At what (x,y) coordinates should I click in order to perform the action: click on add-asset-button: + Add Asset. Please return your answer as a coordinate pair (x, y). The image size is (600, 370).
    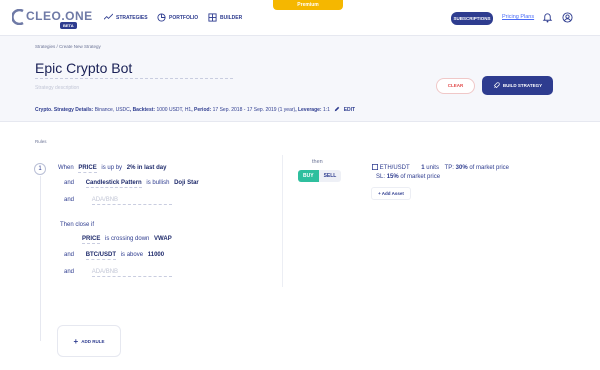
    Looking at the image, I should click on (391, 193).